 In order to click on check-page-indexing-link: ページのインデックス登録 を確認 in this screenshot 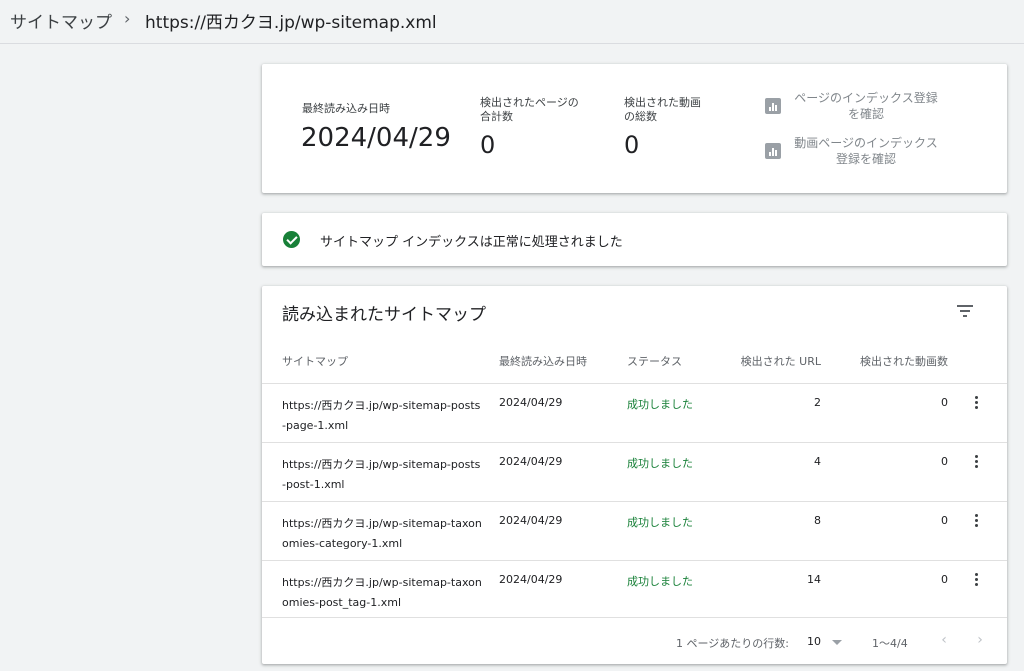, I will do `click(860, 106)`.